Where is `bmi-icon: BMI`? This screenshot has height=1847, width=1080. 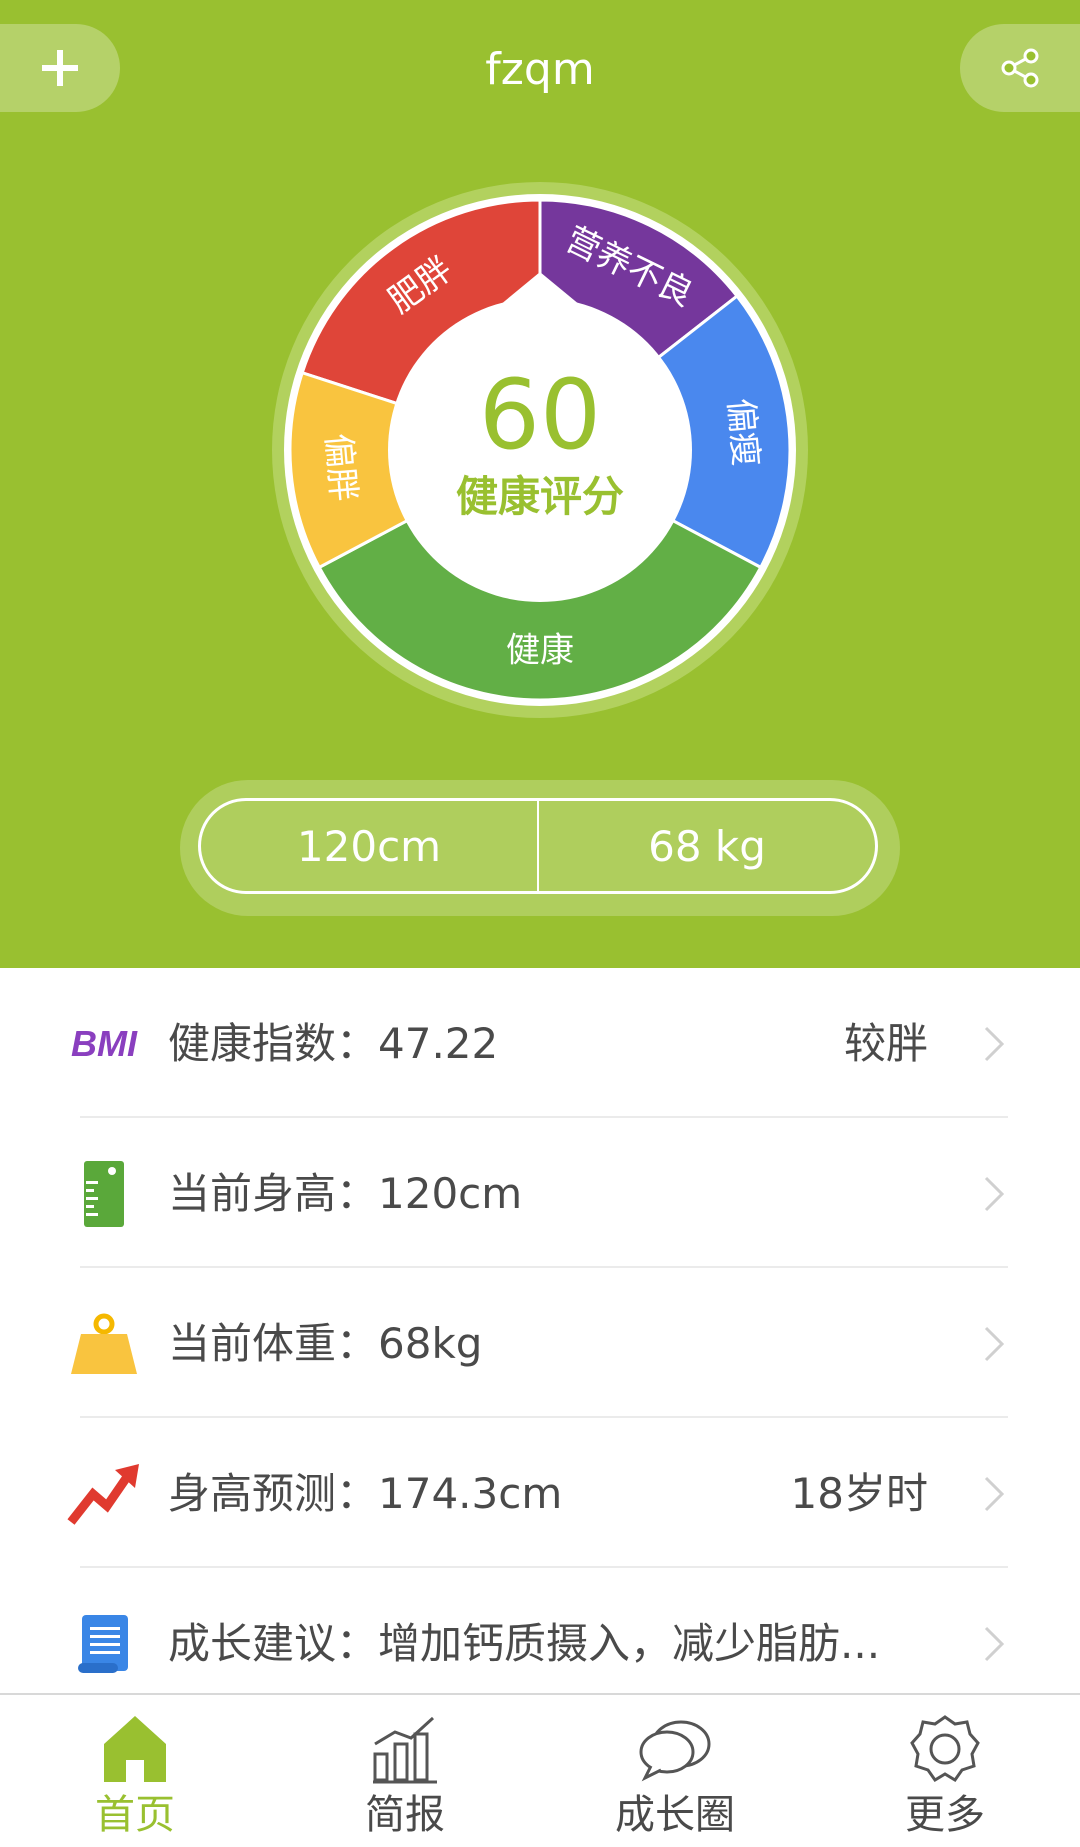
bmi-icon: BMI is located at coordinates (104, 1043).